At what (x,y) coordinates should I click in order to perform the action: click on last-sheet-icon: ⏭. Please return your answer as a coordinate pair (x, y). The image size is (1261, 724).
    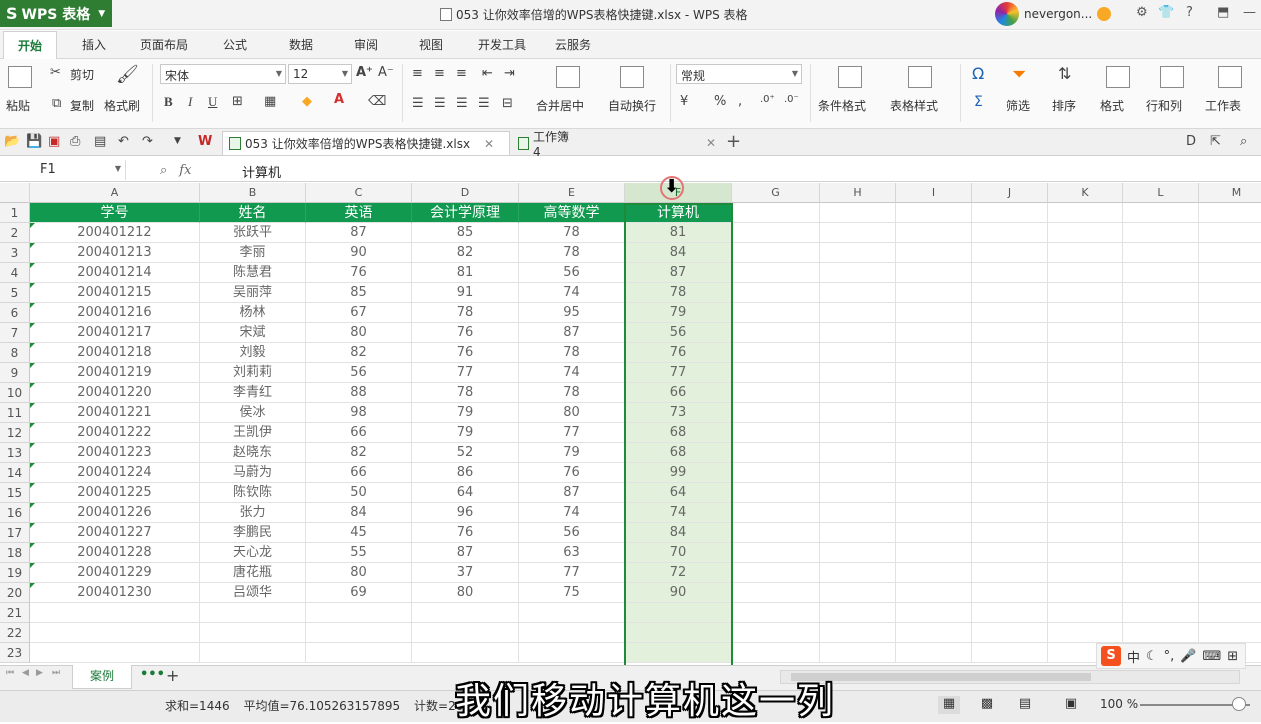
    Looking at the image, I should click on (56, 673).